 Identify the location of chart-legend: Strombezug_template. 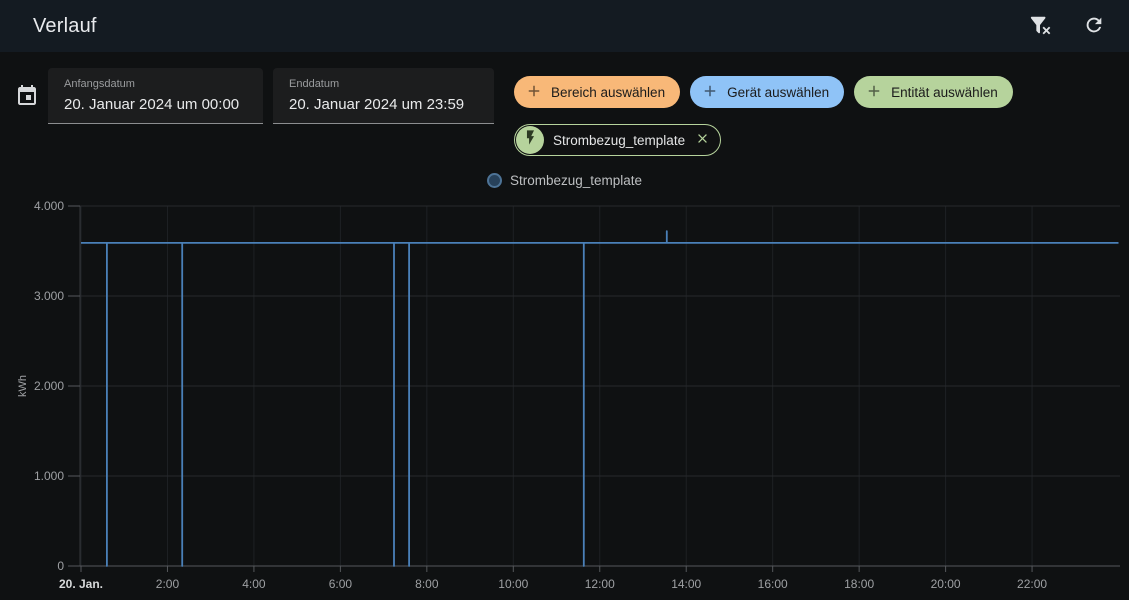
(564, 180).